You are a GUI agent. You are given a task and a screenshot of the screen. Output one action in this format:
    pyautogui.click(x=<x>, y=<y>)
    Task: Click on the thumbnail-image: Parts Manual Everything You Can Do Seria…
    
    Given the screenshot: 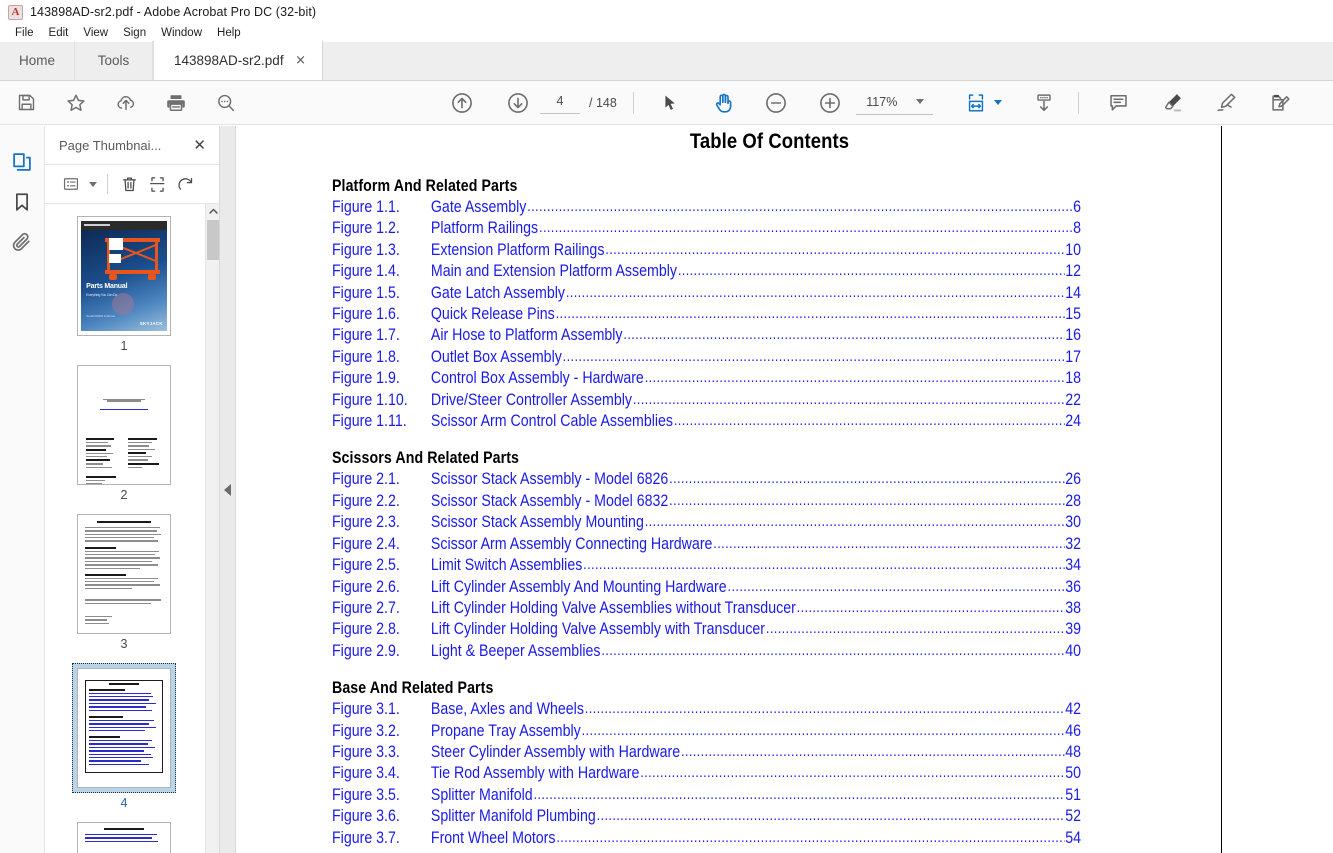 What is the action you would take?
    pyautogui.click(x=124, y=276)
    